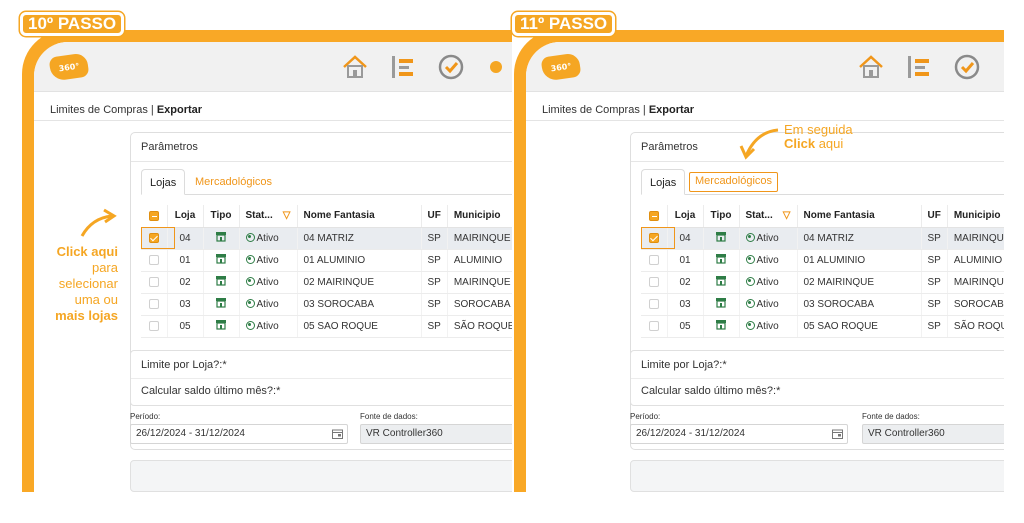 The width and height of the screenshot is (1024, 523). Describe the element at coordinates (859, 326) in the screenshot. I see `cell-nome: 05 SAO ROQUE` at that location.